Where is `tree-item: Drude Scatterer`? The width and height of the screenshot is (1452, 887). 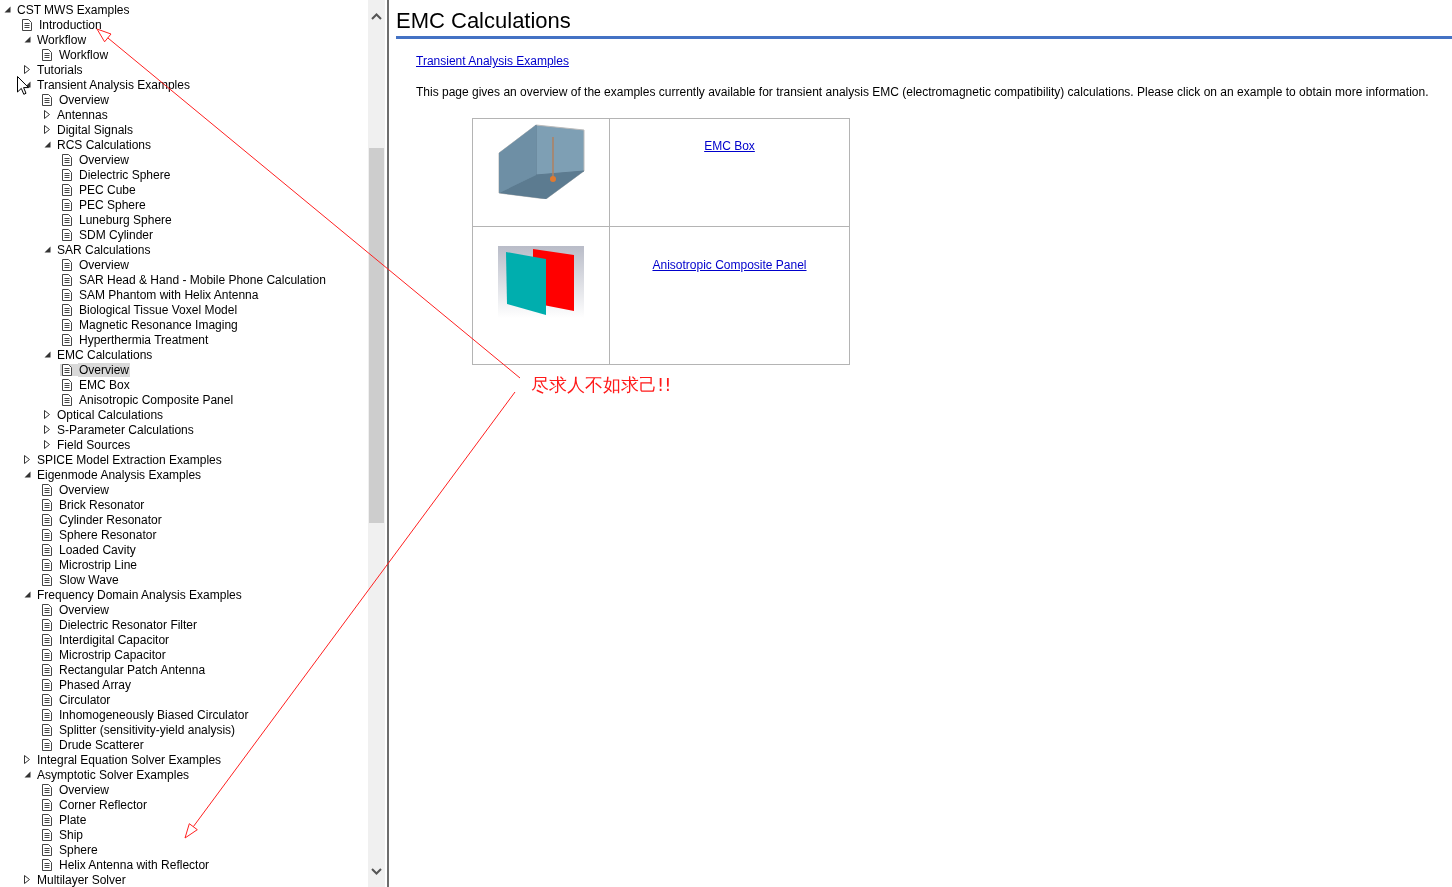 tree-item: Drude Scatterer is located at coordinates (101, 744).